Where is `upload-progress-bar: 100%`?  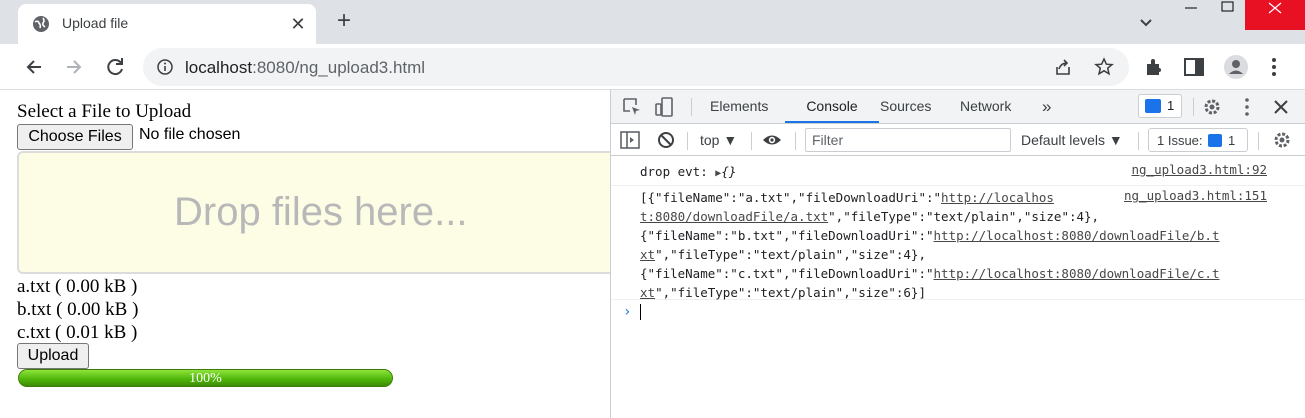 upload-progress-bar: 100% is located at coordinates (205, 378).